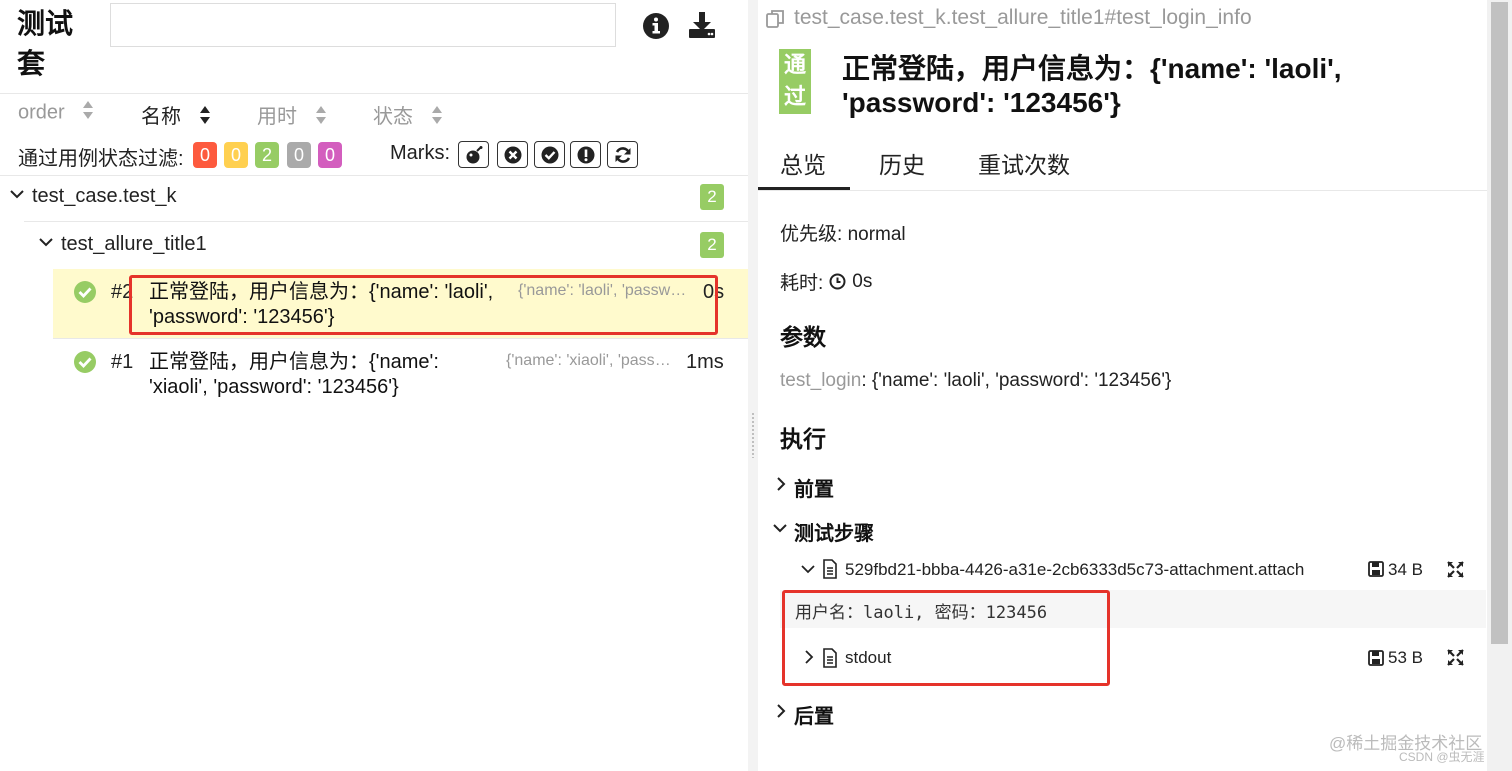 The image size is (1512, 771). I want to click on test-case-title-cont: 'xiaoli', 'password': '123456'}, so click(274, 387).